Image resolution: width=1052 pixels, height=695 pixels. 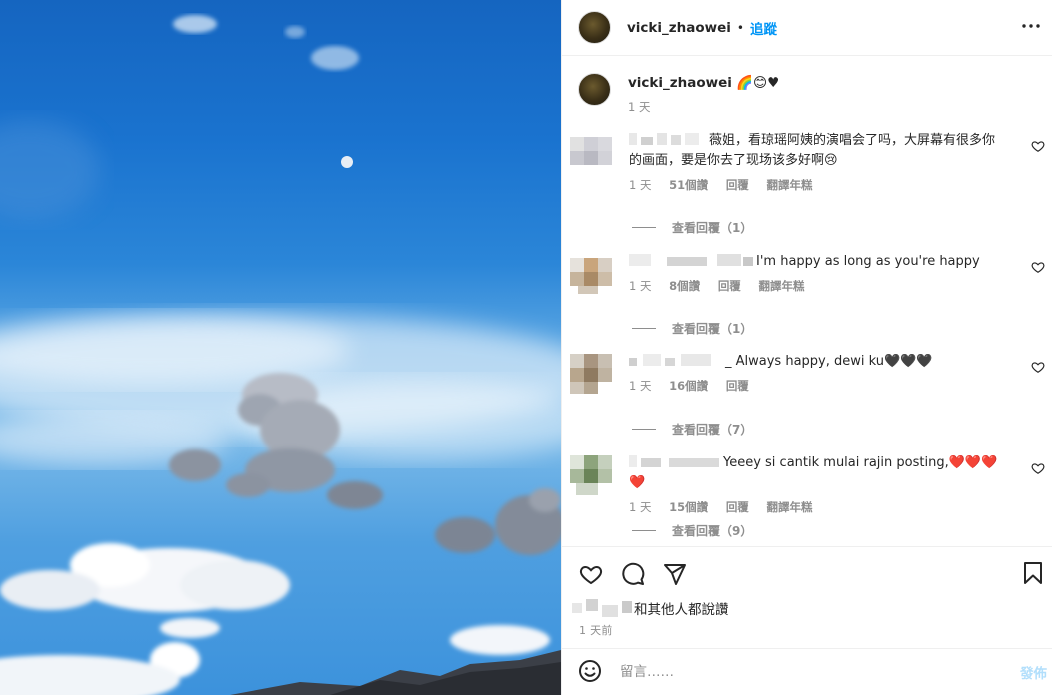 I want to click on view-replies-label: 查看回覆（9）, so click(x=712, y=531).